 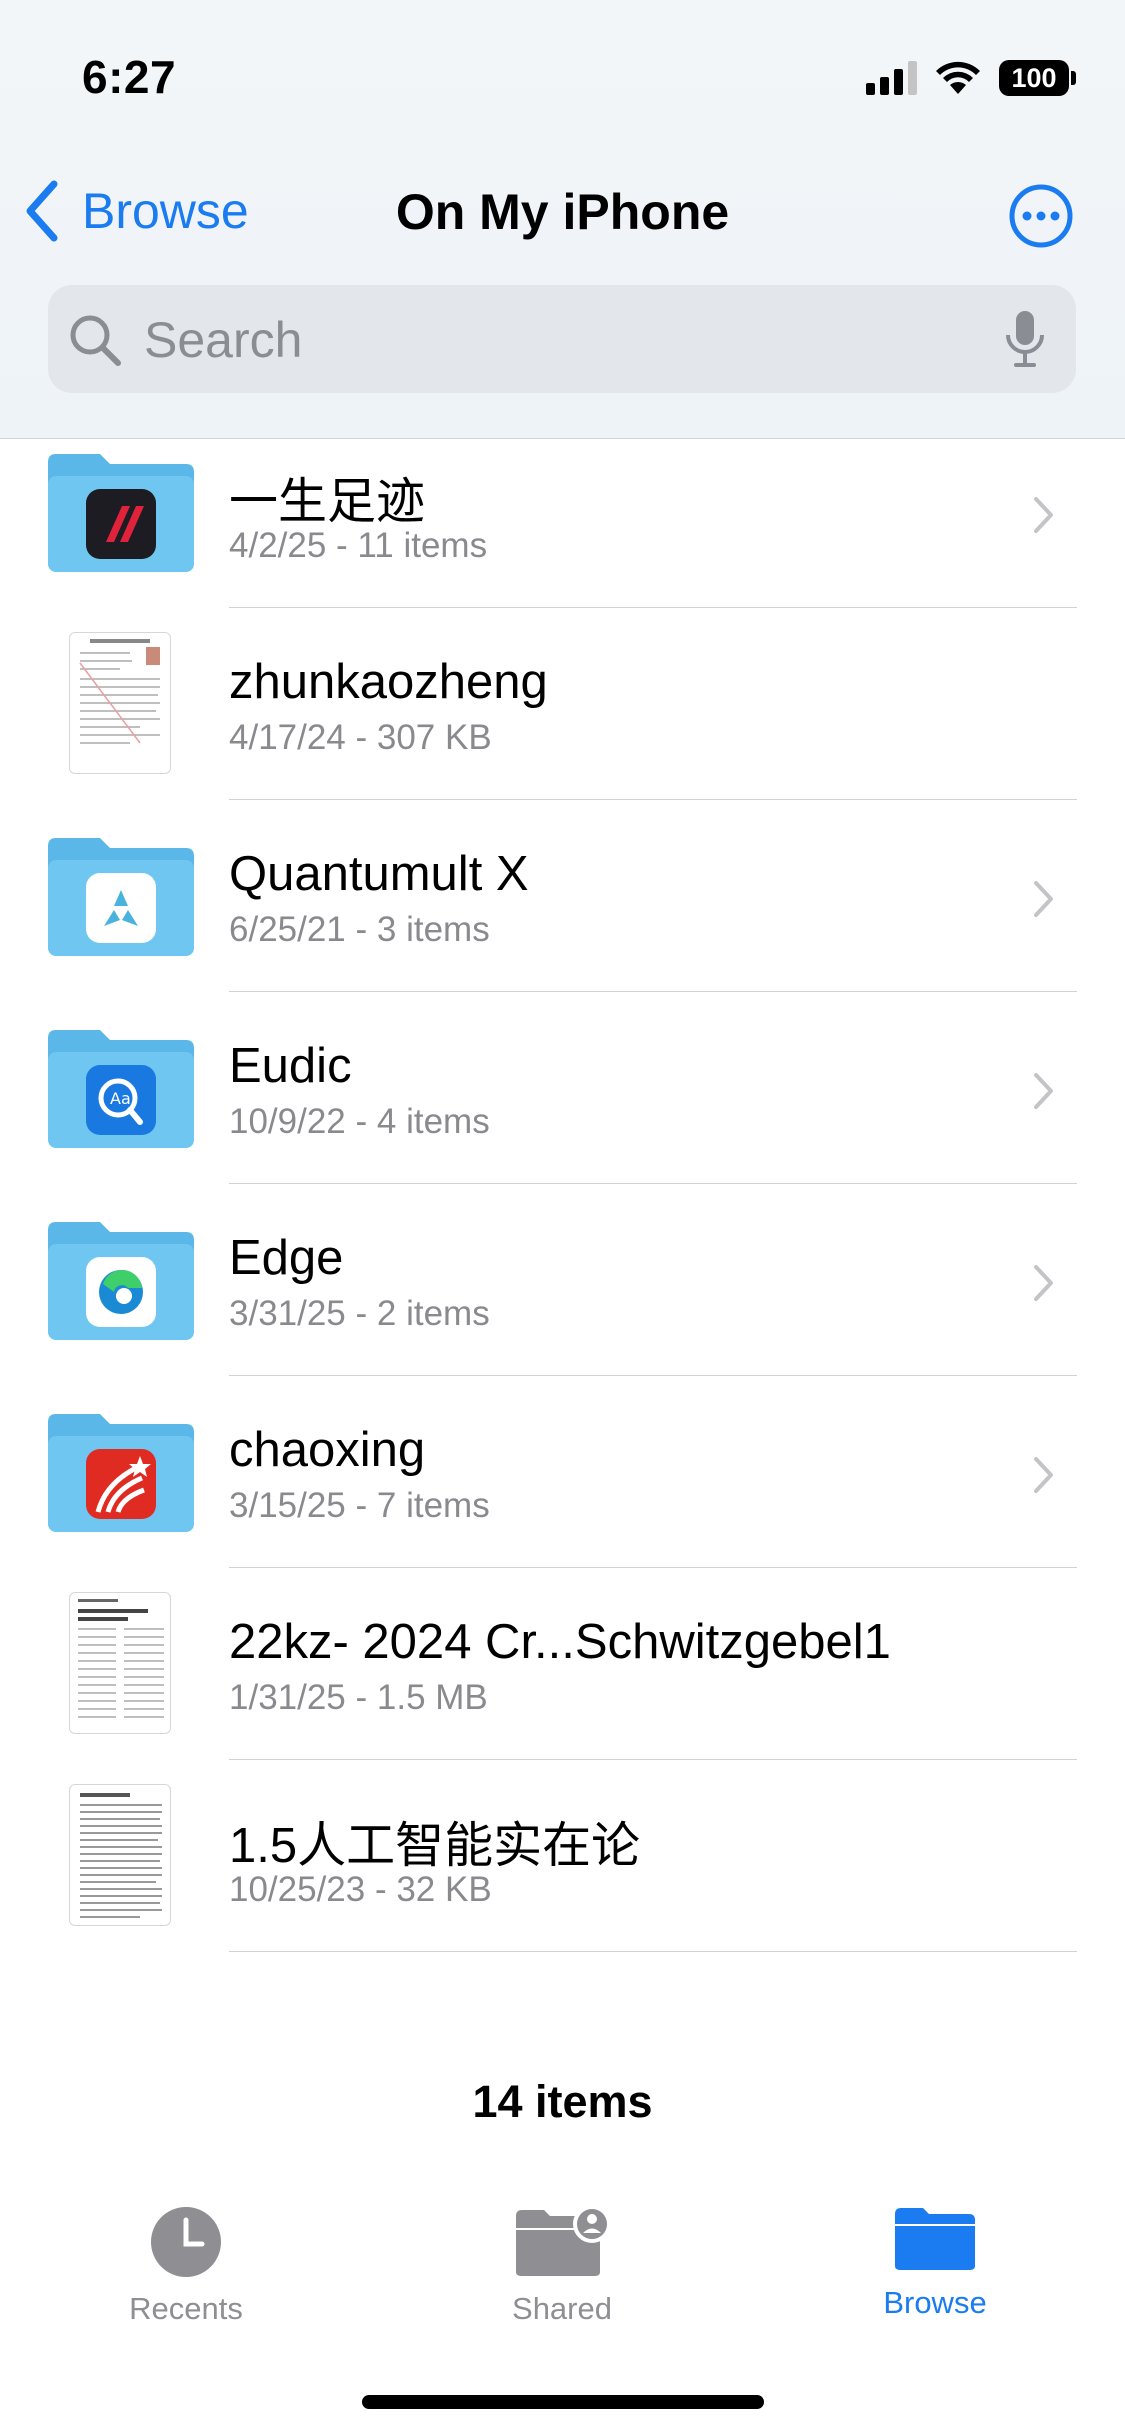 What do you see at coordinates (379, 874) in the screenshot?
I see `item-title: Quantumult X` at bounding box center [379, 874].